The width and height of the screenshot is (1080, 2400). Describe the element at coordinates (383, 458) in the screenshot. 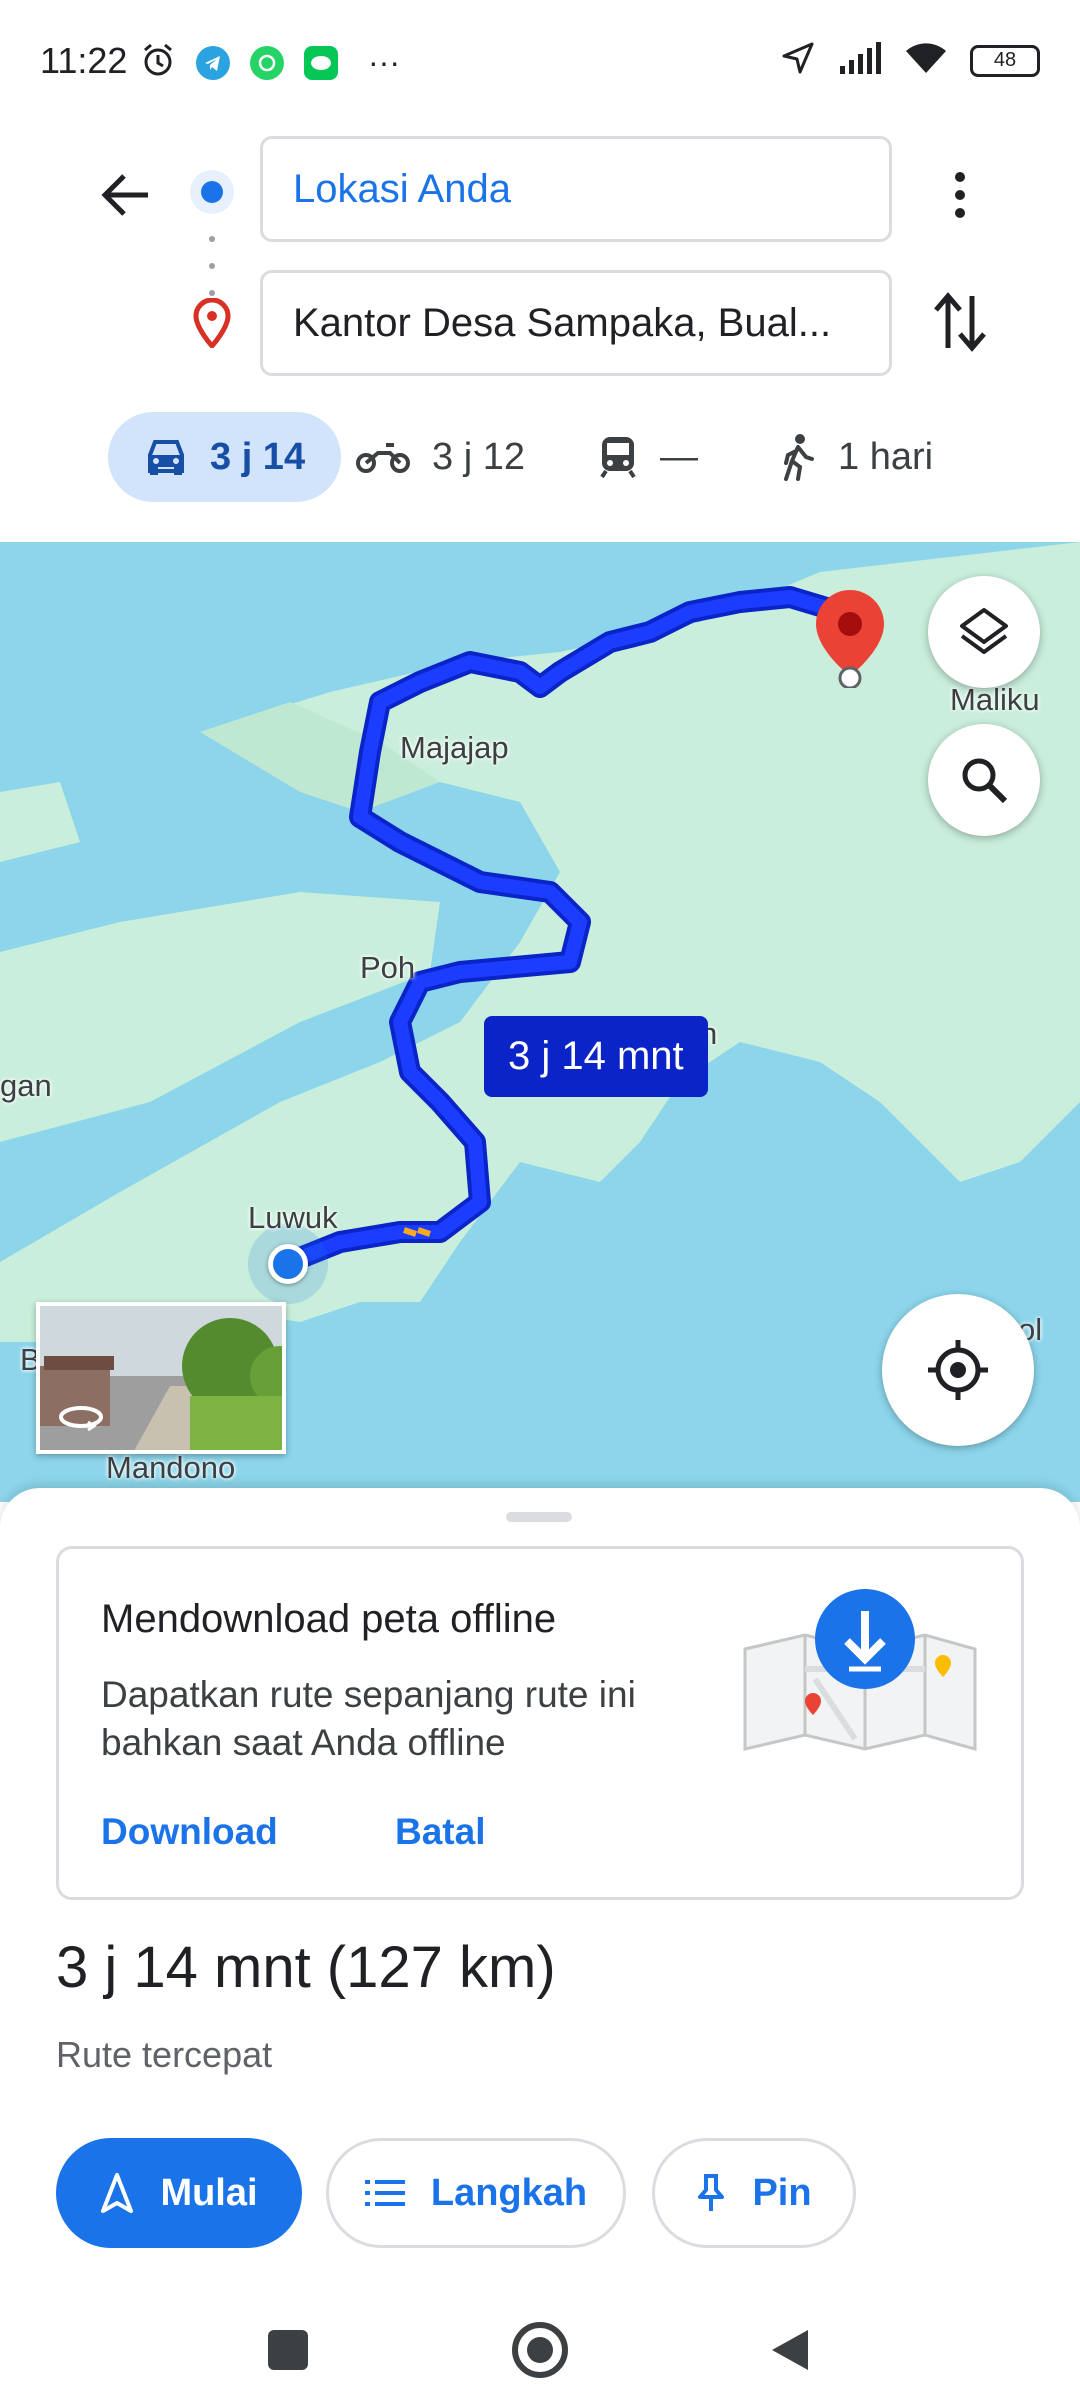

I see `motorcycle-icon` at that location.